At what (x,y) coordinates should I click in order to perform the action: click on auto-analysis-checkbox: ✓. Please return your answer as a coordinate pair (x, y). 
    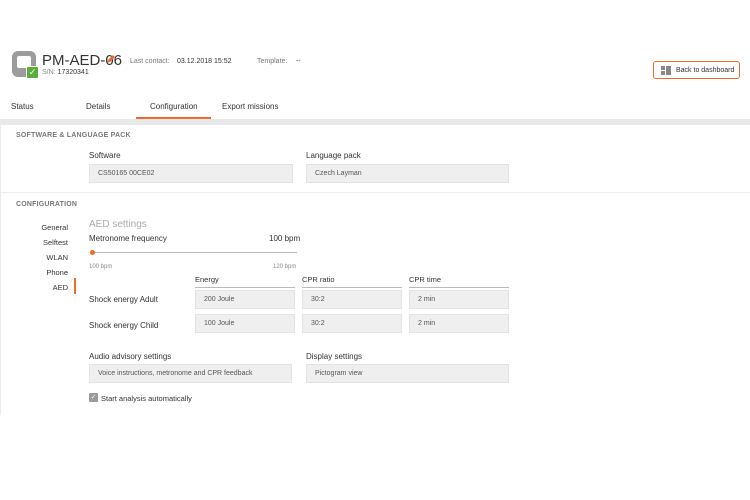
    Looking at the image, I should click on (93, 397).